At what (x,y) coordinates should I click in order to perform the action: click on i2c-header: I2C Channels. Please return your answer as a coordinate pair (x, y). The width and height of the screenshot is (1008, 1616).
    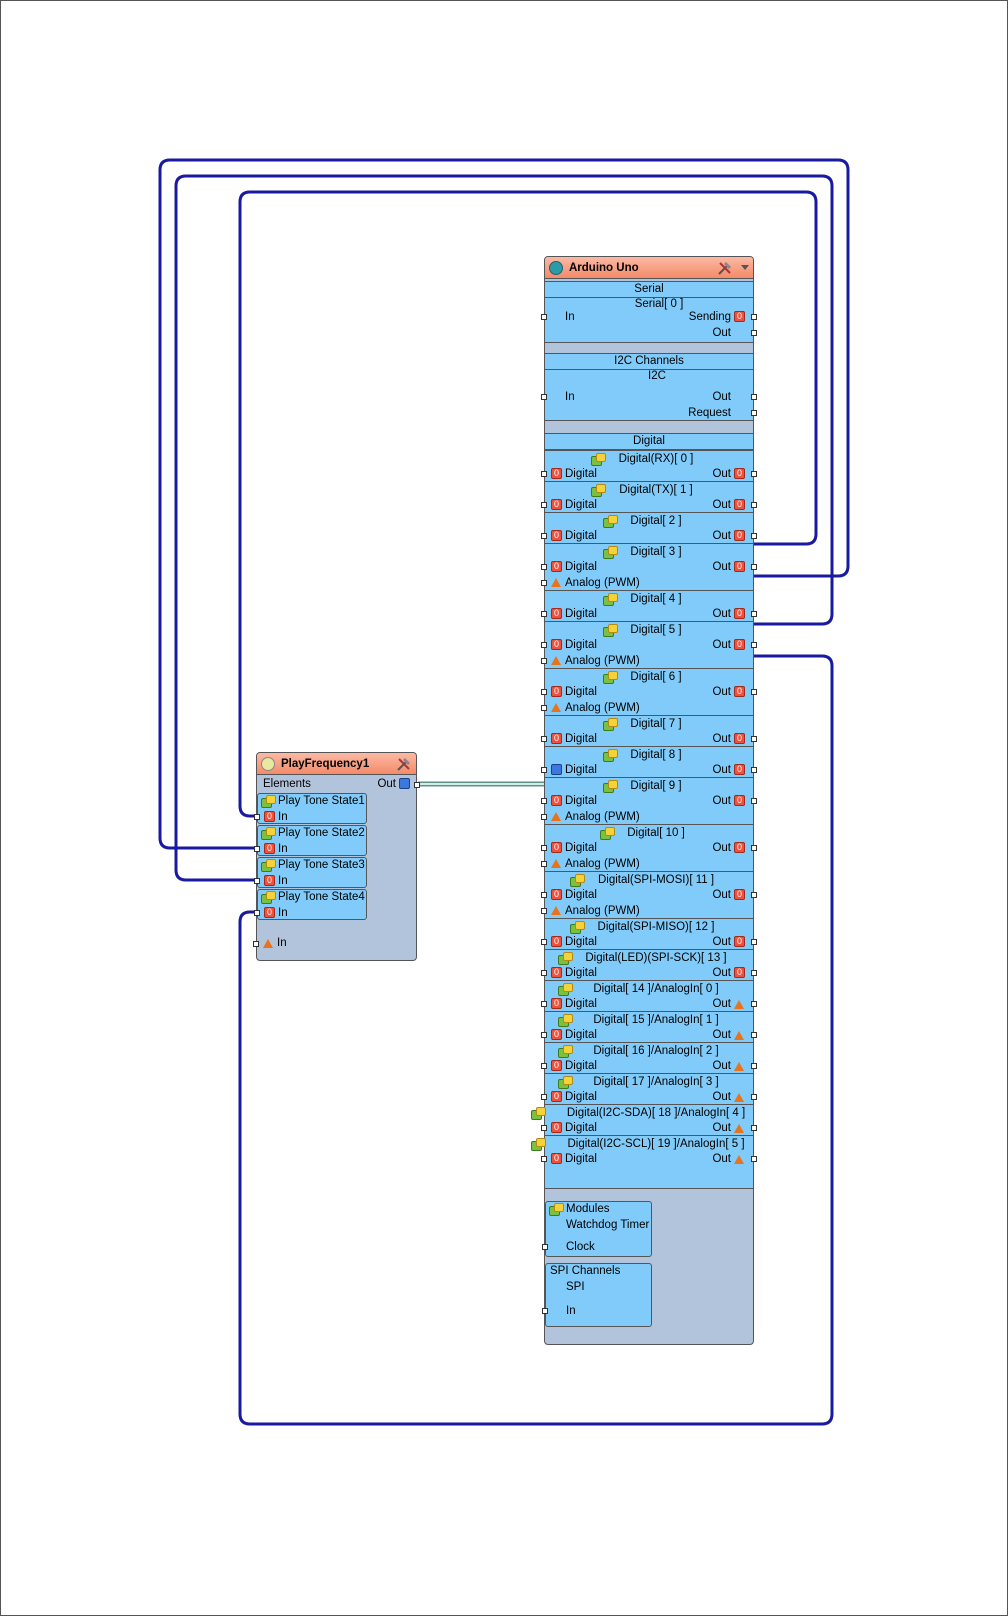
    Looking at the image, I should click on (649, 362).